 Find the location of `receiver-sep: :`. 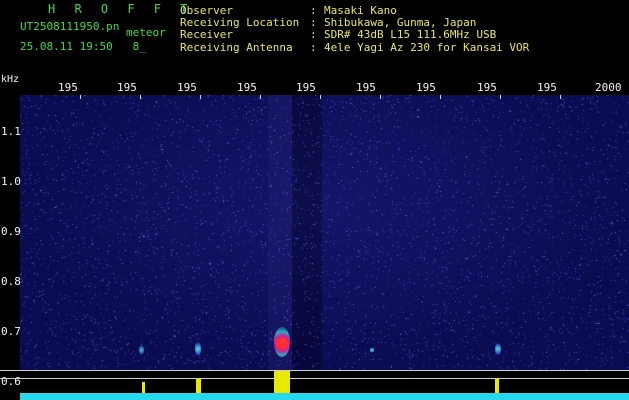

receiver-sep: : is located at coordinates (313, 35).